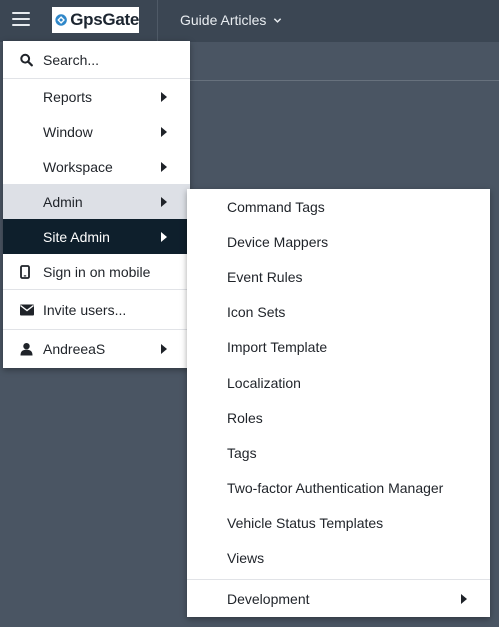 The width and height of the screenshot is (499, 627). I want to click on submenu-item-label: Import Template, so click(277, 347).